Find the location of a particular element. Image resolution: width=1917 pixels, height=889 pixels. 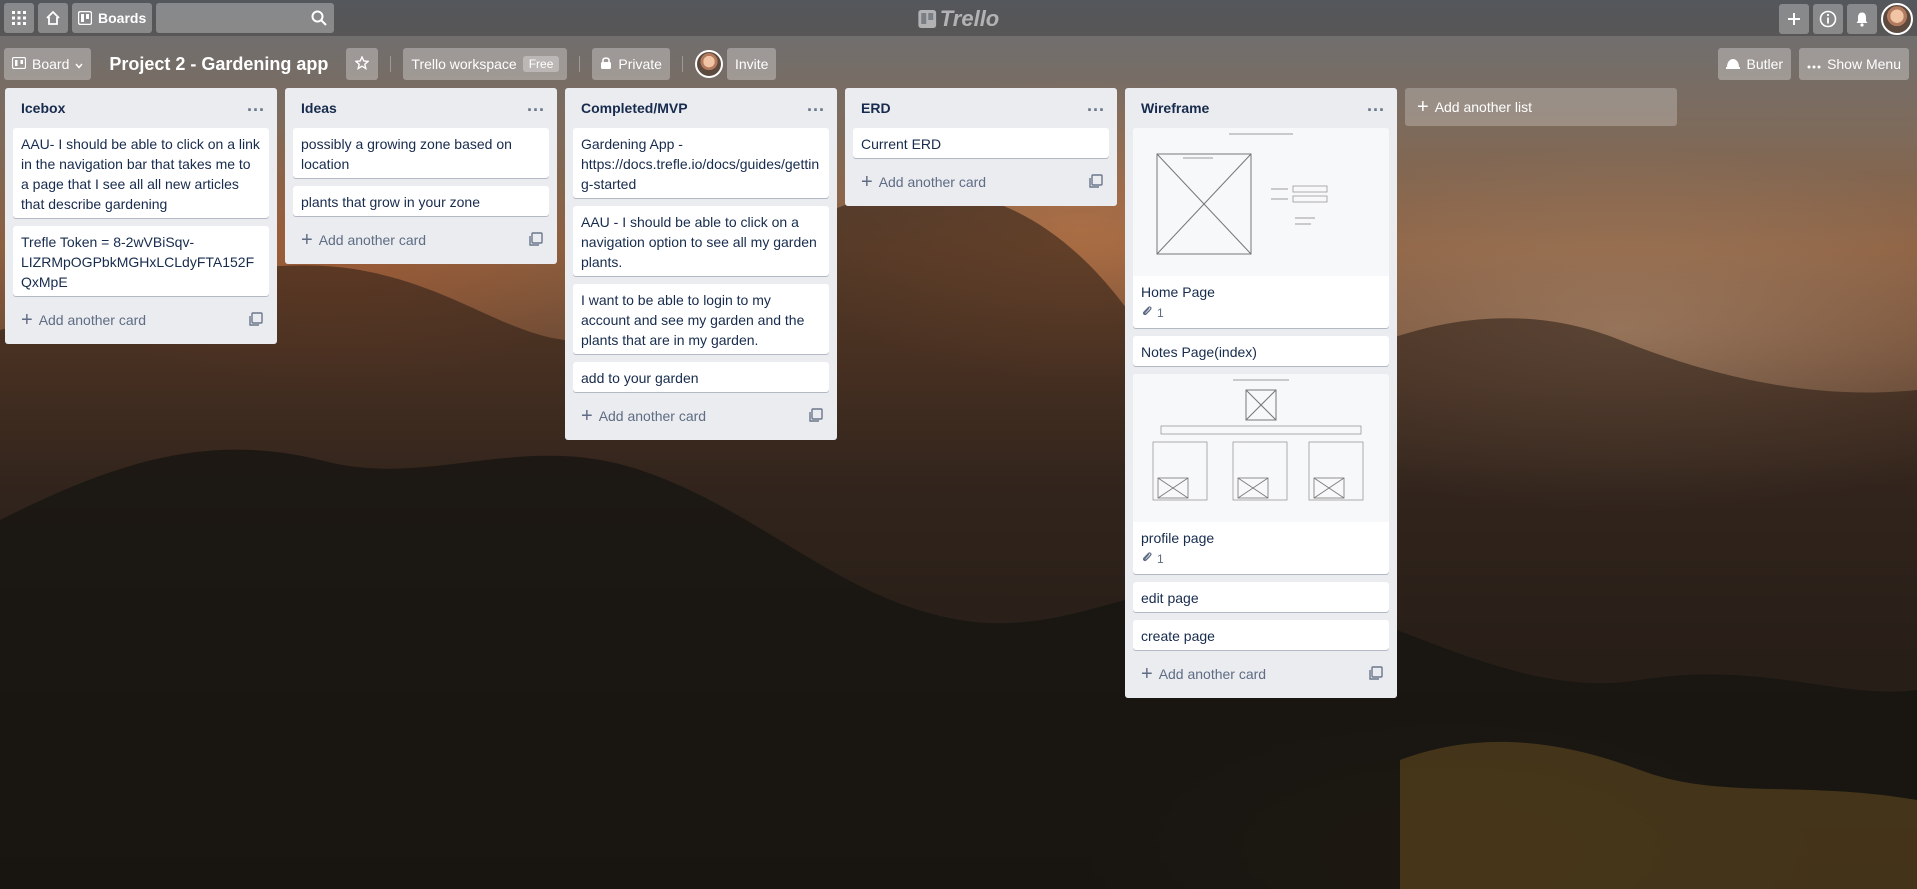

list-title: Icebox is located at coordinates (43, 108).